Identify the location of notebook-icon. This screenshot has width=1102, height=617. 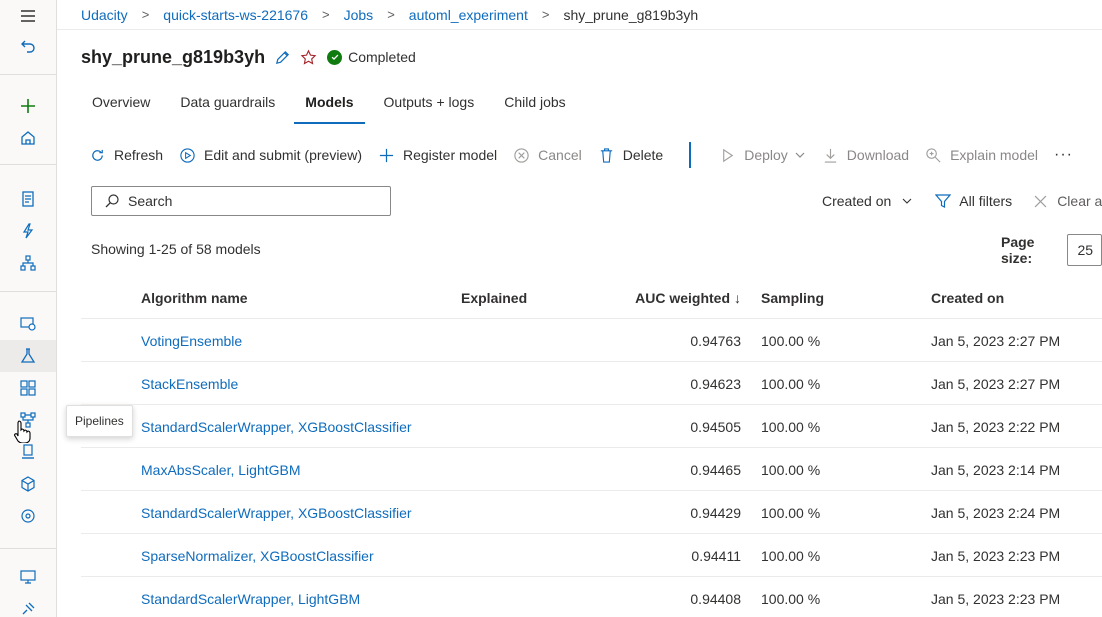
(28, 199).